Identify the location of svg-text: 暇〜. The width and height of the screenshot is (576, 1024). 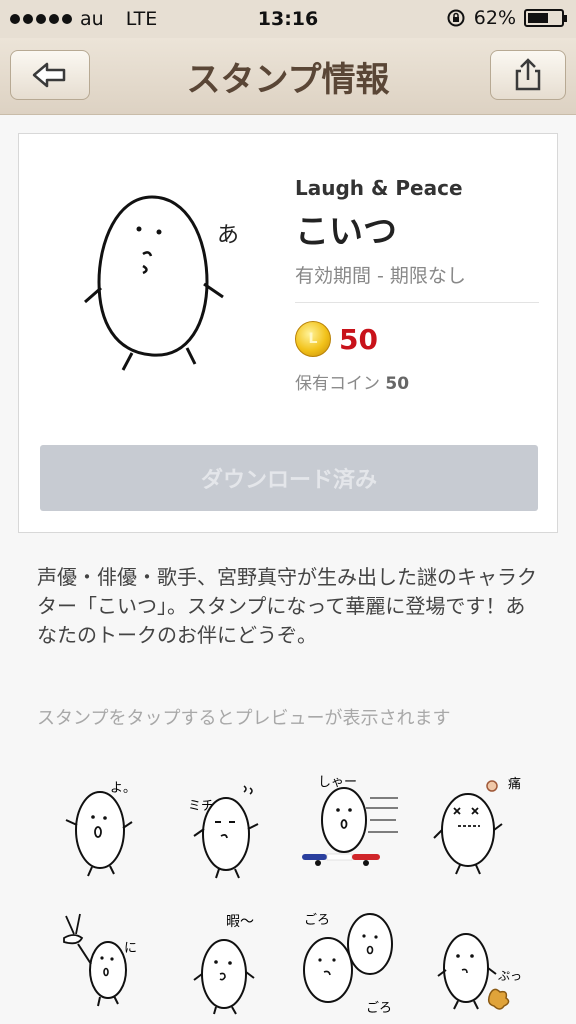
(240, 922).